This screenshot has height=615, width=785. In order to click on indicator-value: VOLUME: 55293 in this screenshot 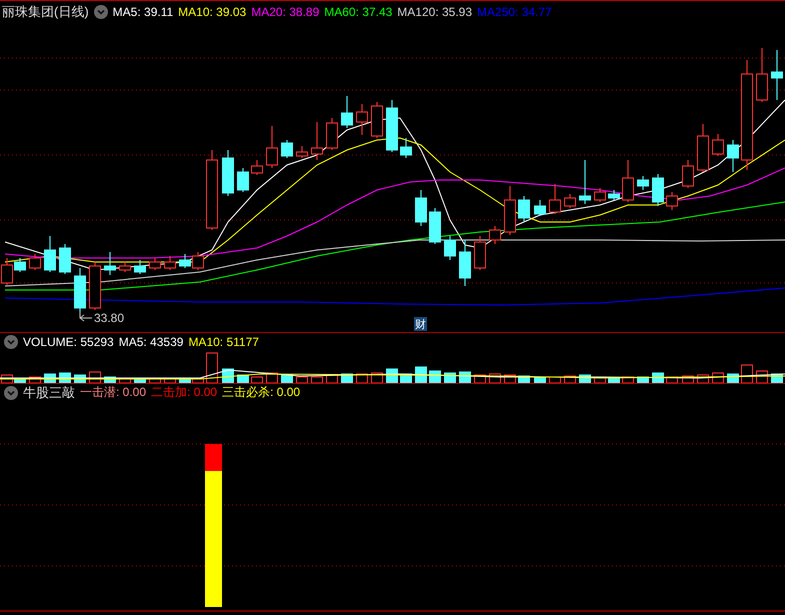, I will do `click(68, 341)`.